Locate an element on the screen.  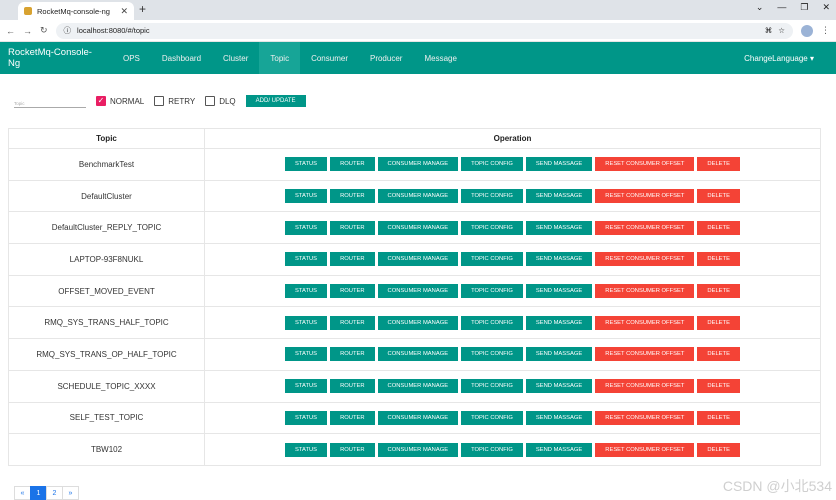
back-icon: ← is located at coordinates (10, 31).